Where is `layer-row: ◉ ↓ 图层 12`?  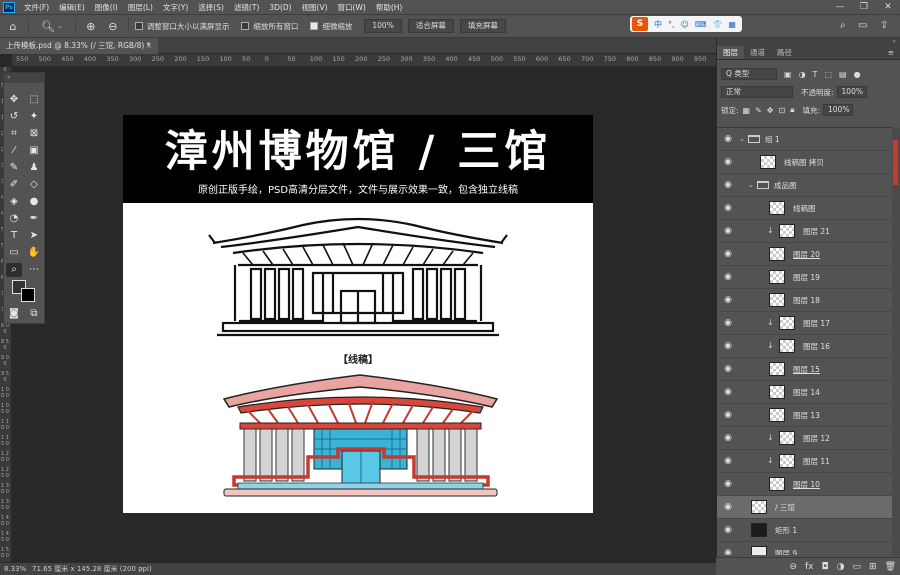 layer-row: ◉ ↓ 图层 12 is located at coordinates (805, 438).